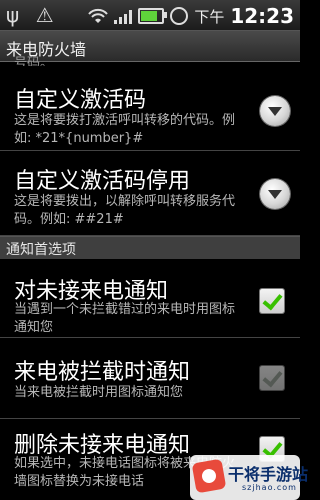 This screenshot has width=320, height=500. What do you see at coordinates (123, 16) in the screenshot?
I see `signal-icon` at bounding box center [123, 16].